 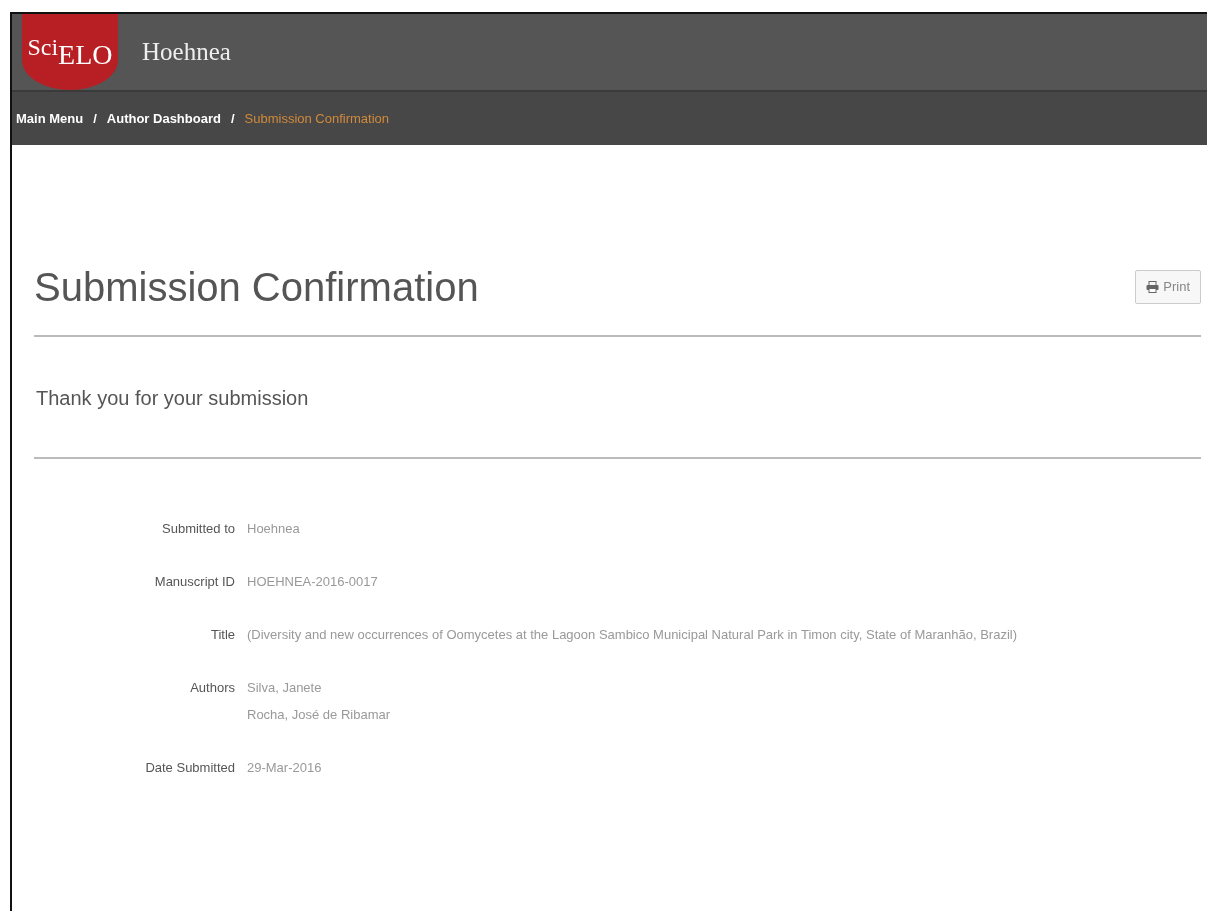 What do you see at coordinates (312, 582) in the screenshot?
I see `field-value: HOEHNEA-2016-0017` at bounding box center [312, 582].